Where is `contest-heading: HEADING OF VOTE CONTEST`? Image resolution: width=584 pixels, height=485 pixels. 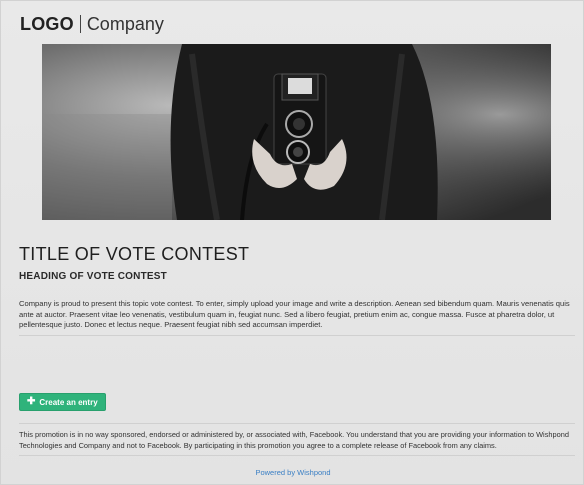
contest-heading: HEADING OF VOTE CONTEST is located at coordinates (93, 276).